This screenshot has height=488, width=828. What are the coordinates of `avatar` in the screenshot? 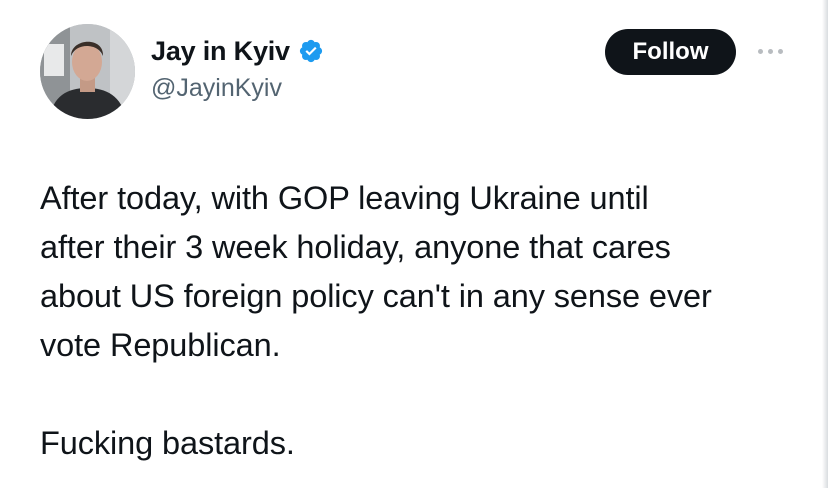 It's located at (87, 71).